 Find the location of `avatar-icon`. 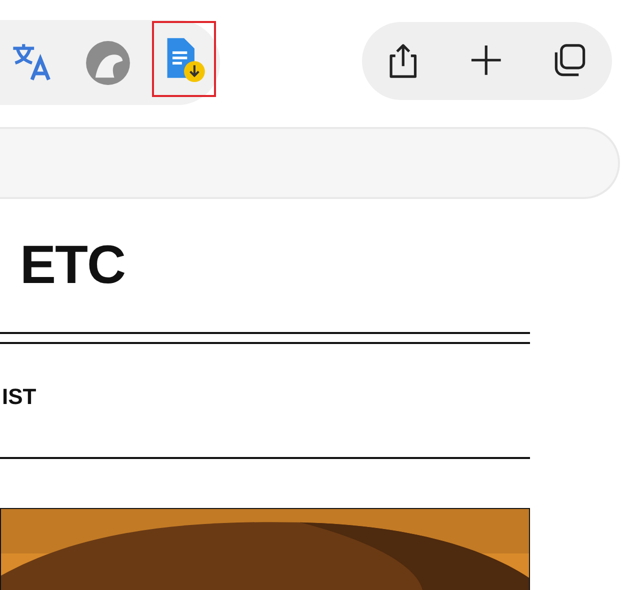

avatar-icon is located at coordinates (108, 63).